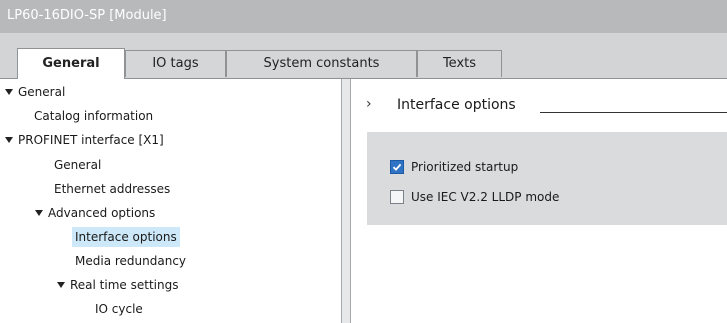 The image size is (727, 323). Describe the element at coordinates (119, 309) in the screenshot. I see `tree-item-io-cycle: IO cycle` at that location.